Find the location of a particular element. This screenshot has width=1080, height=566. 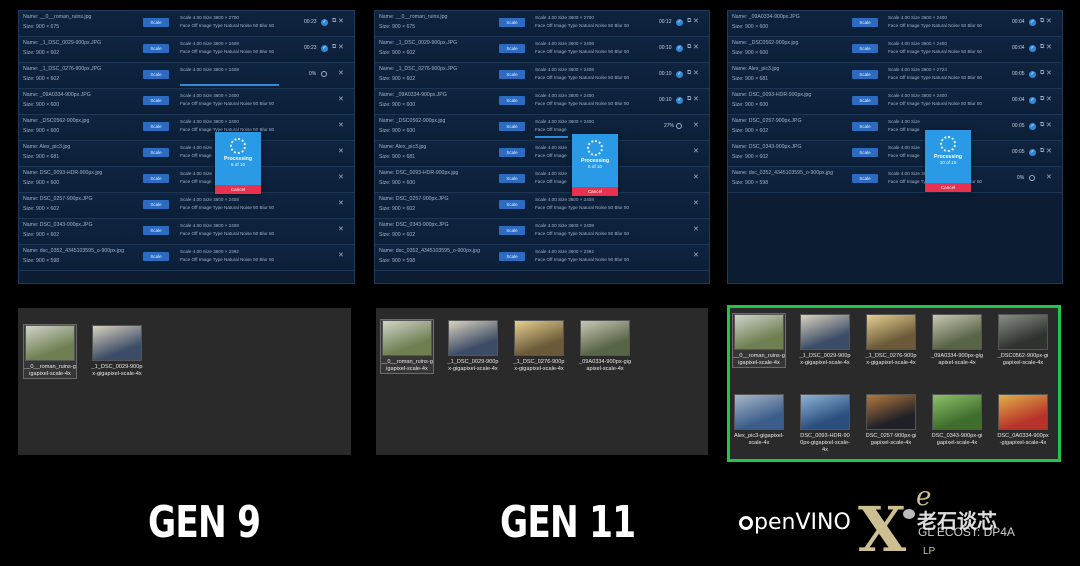

file-thumbnail: Alex_pic3-gigapixel-scale-4x is located at coordinates (759, 420).